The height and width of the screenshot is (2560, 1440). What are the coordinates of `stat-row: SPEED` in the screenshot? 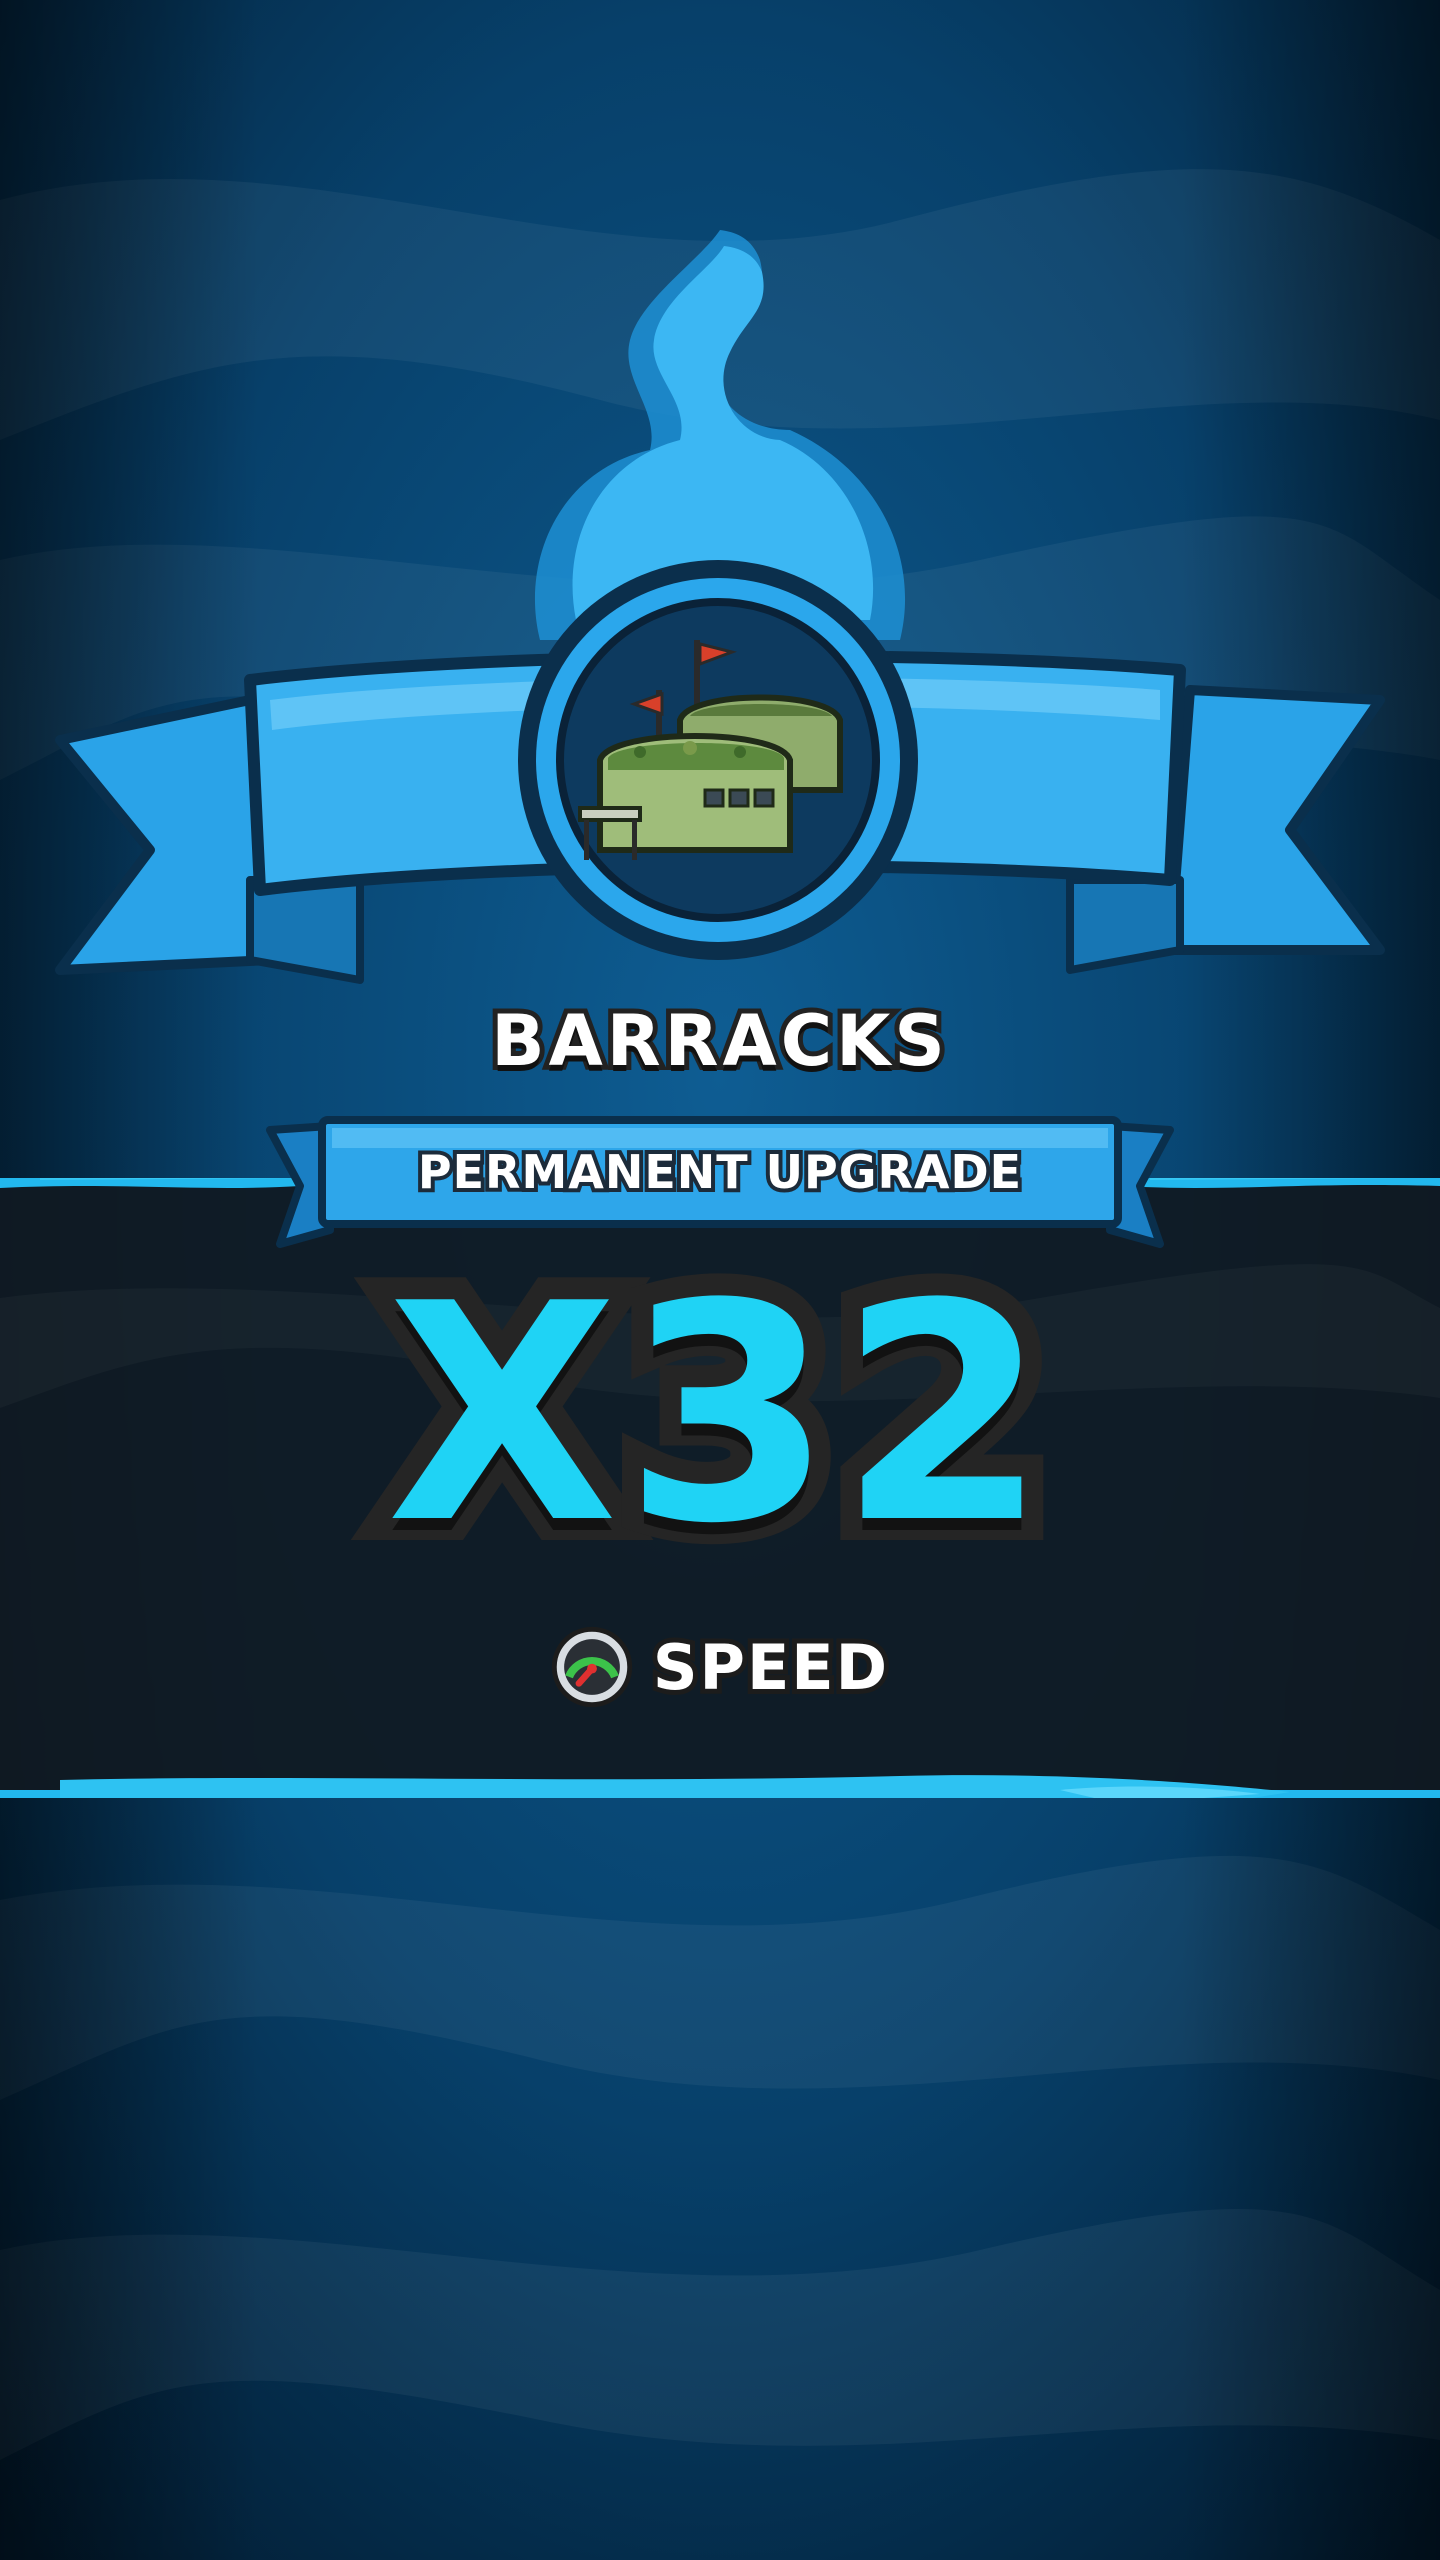 It's located at (720, 1667).